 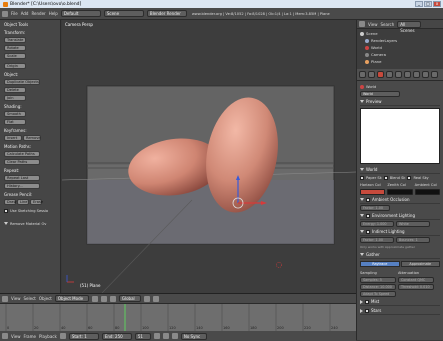 I want to click on outliner-menu-view: View, so click(x=373, y=24).